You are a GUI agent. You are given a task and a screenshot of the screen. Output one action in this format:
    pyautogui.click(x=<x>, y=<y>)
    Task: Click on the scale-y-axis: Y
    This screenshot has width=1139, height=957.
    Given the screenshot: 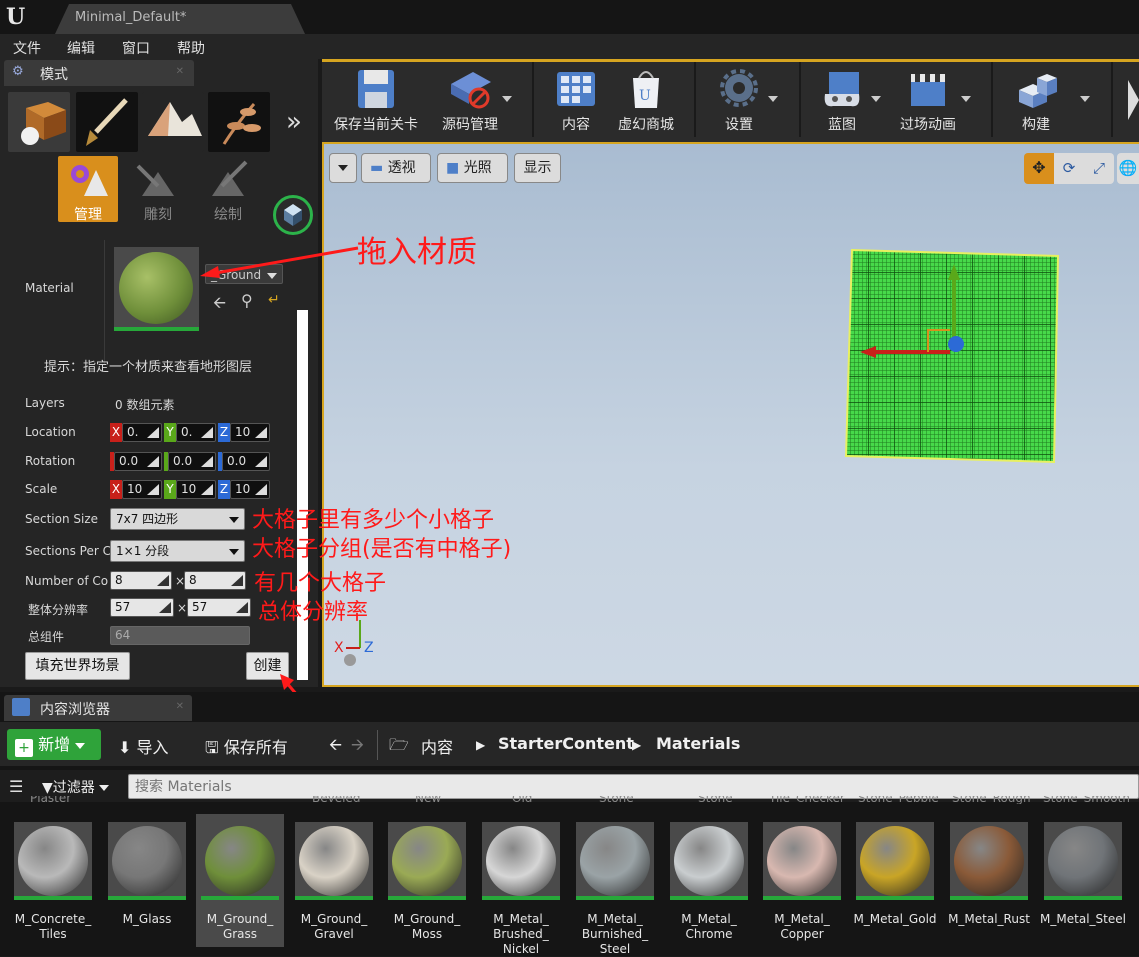 What is the action you would take?
    pyautogui.click(x=170, y=489)
    